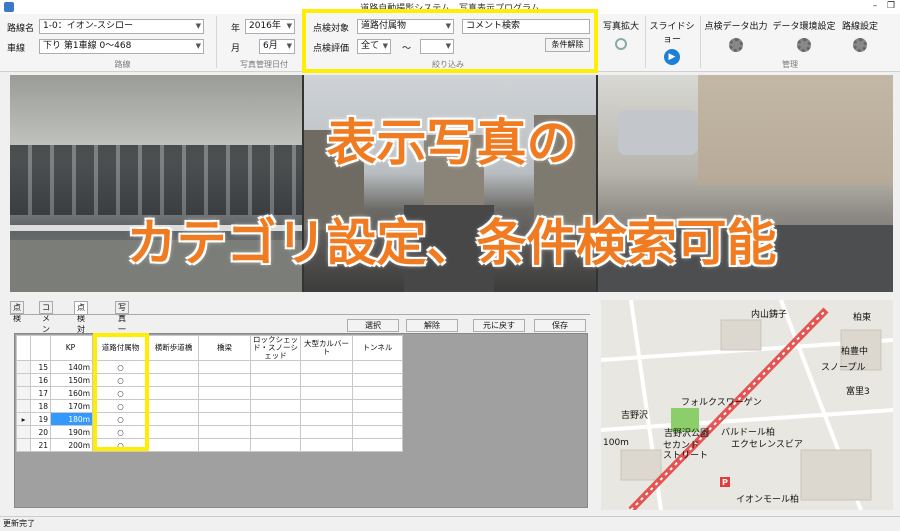  Describe the element at coordinates (121, 46) in the screenshot. I see `lane-select: 下り 第1車線 0～468 ▼` at that location.